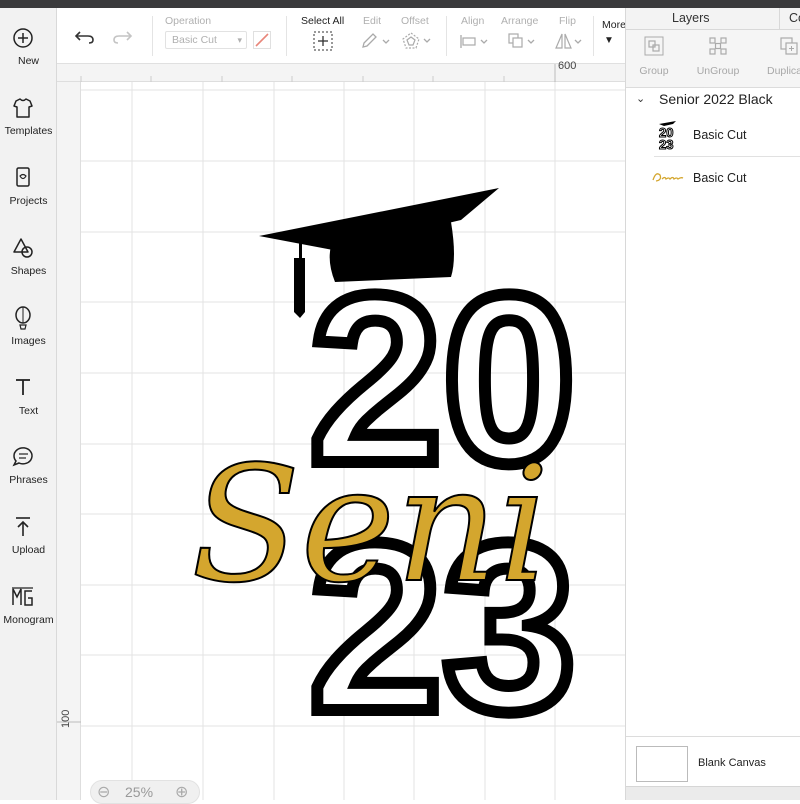 This screenshot has width=800, height=804. Describe the element at coordinates (28, 620) in the screenshot. I see `sidebar-item-label: Monogram` at that location.